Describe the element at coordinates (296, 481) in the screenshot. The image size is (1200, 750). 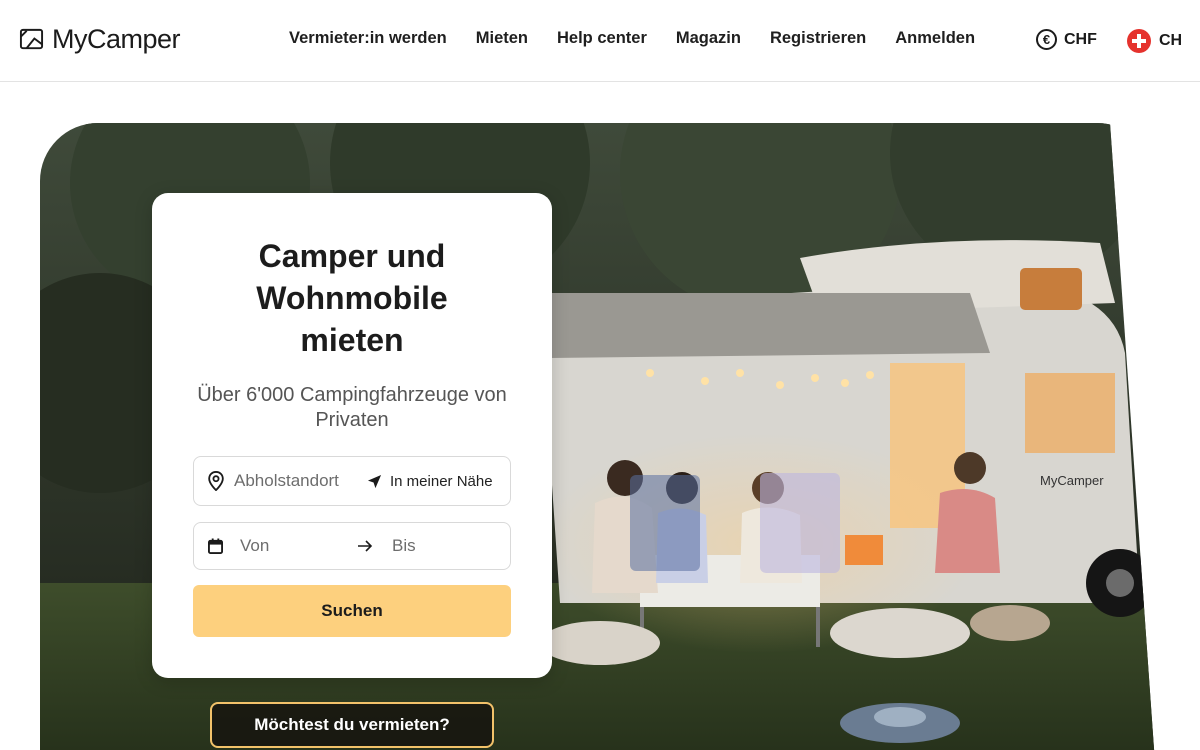
I see `location-input` at that location.